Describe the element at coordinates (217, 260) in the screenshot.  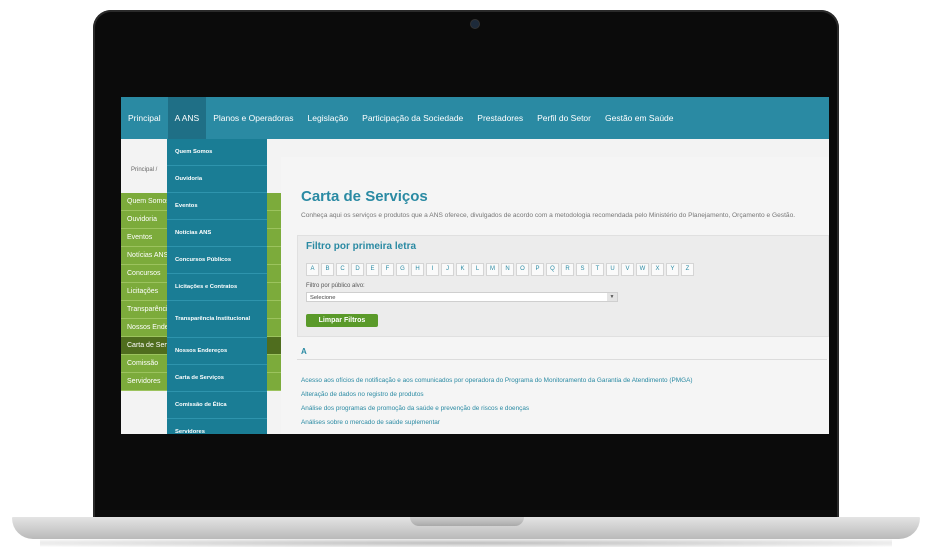
I see `dropdown-item-concursos: Concursos Públicos` at that location.